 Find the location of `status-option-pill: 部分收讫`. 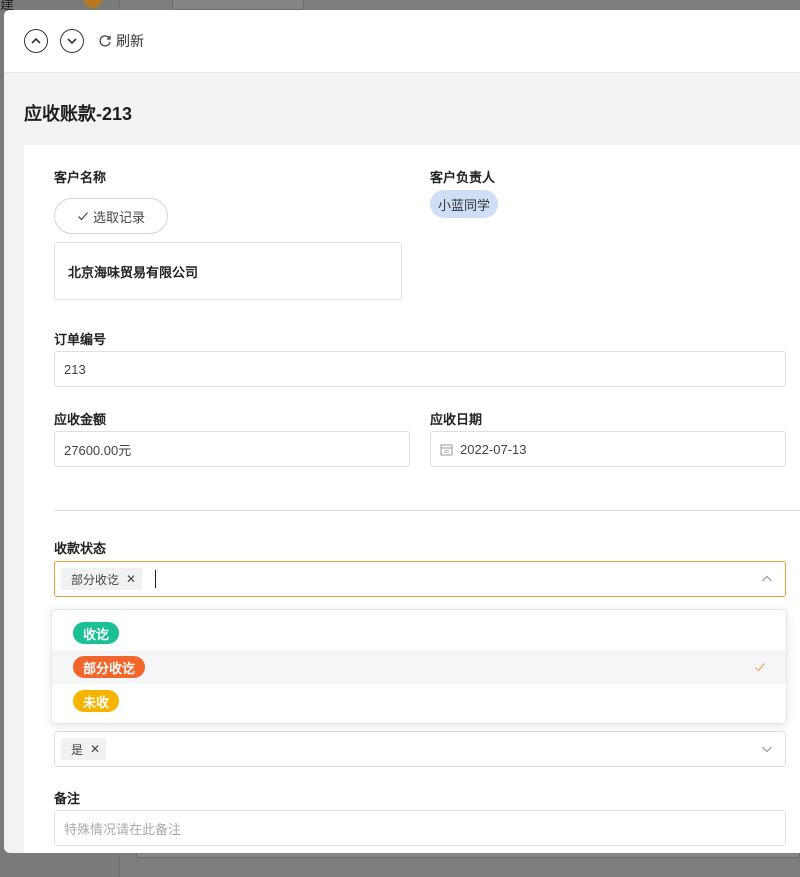

status-option-pill: 部分收讫 is located at coordinates (109, 667).